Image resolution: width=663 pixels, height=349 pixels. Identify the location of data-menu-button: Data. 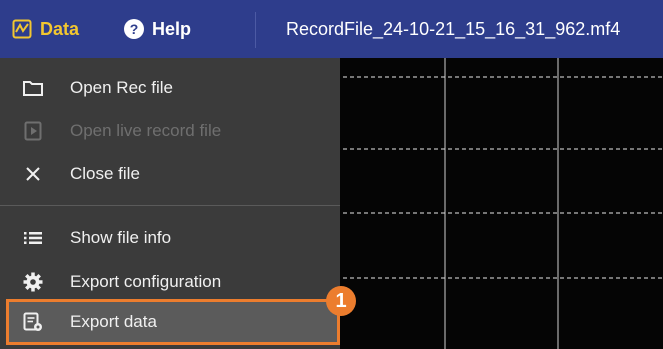
(45, 29).